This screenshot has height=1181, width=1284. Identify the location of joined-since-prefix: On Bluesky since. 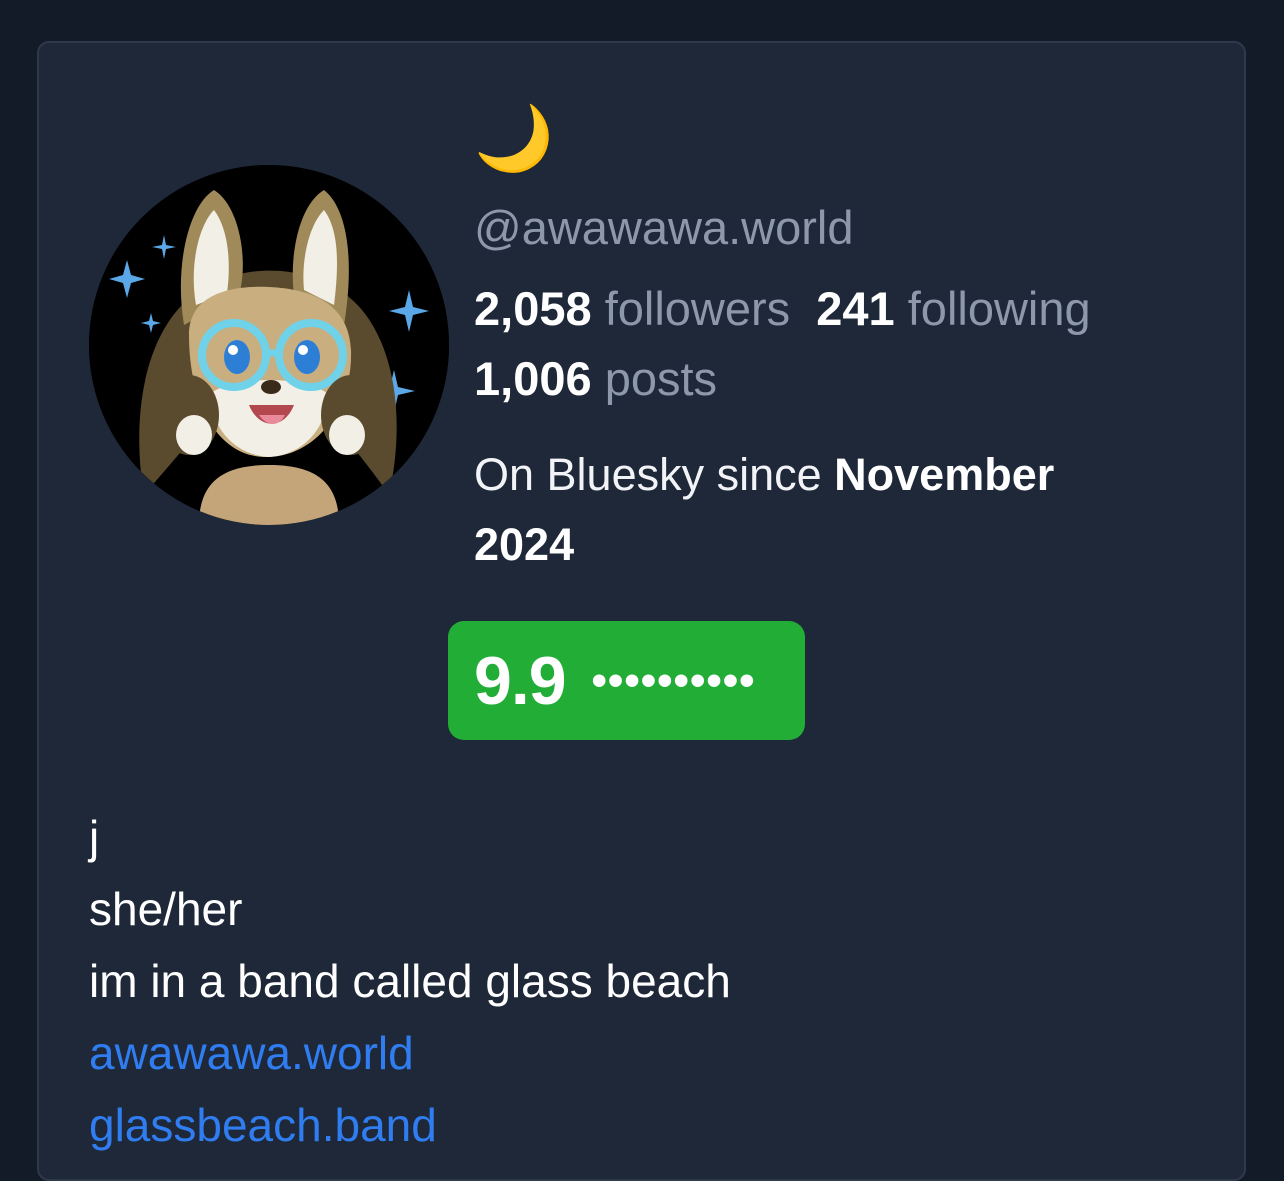
(648, 474).